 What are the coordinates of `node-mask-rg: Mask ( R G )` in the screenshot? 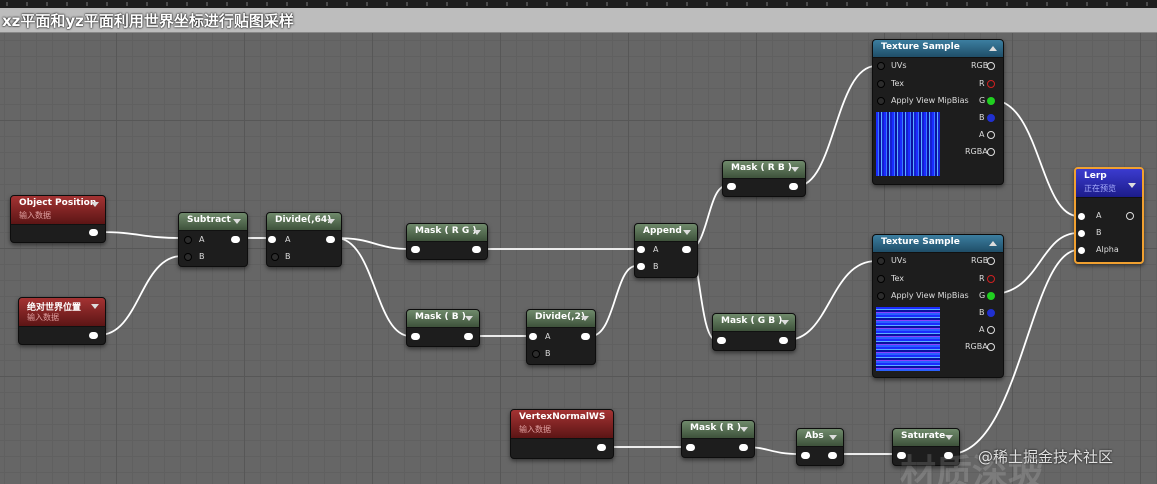 It's located at (447, 241).